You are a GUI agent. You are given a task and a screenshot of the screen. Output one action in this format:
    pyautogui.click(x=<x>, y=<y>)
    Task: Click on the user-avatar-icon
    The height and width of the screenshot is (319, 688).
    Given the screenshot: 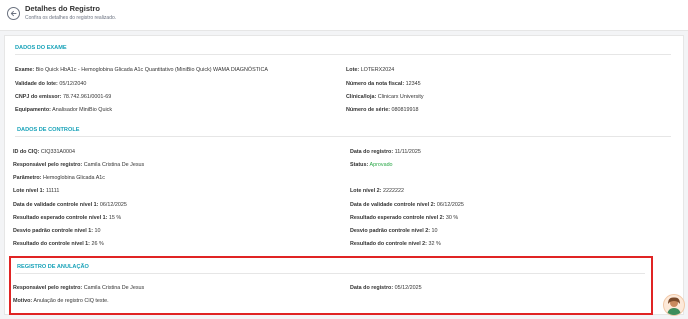 What is the action you would take?
    pyautogui.click(x=674, y=305)
    